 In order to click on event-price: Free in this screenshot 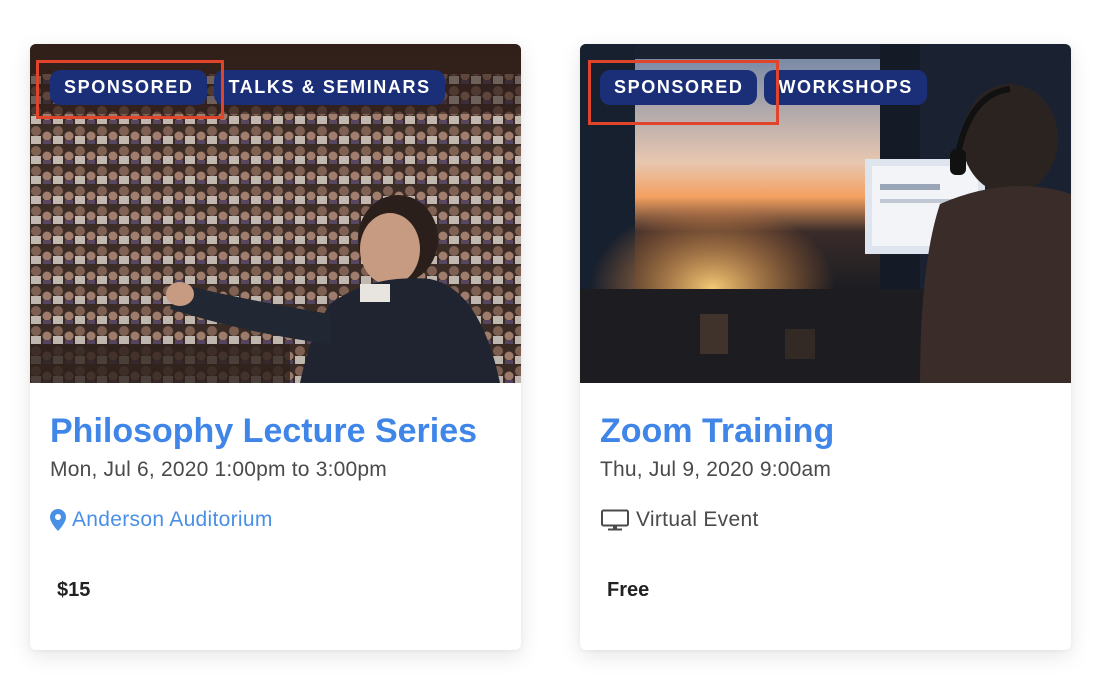, I will do `click(628, 590)`.